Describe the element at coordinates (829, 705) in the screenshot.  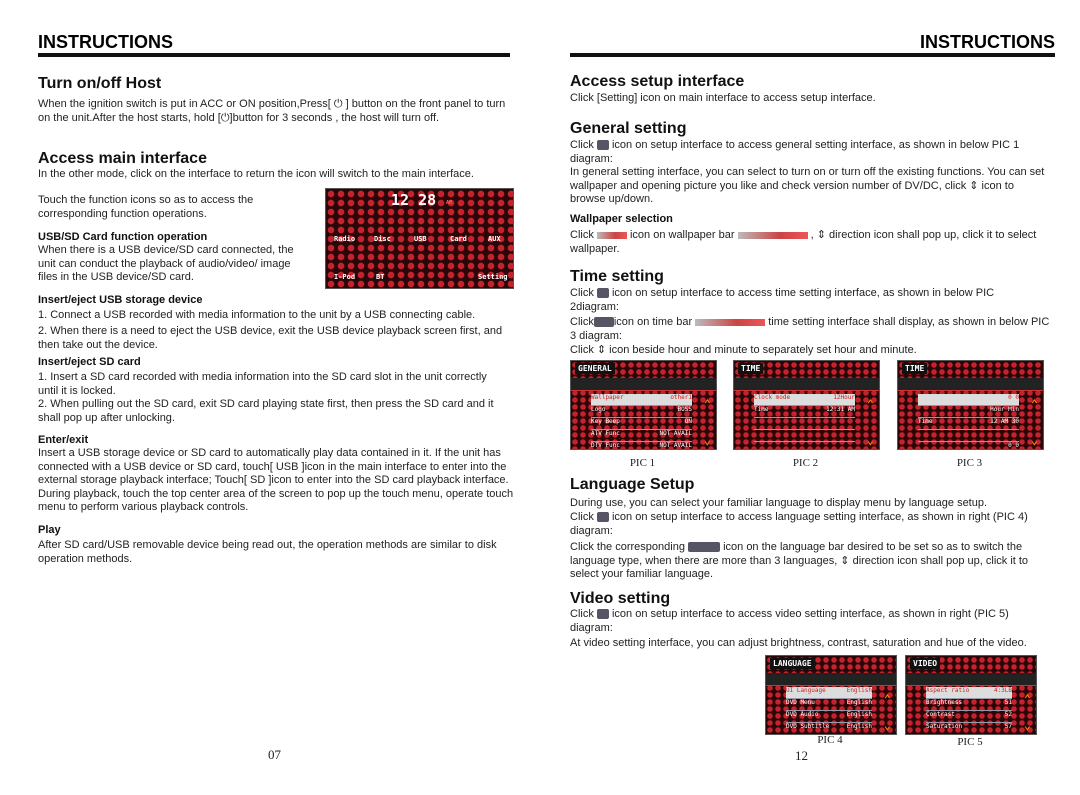
I see `setting-row: DVD Menu English` at that location.